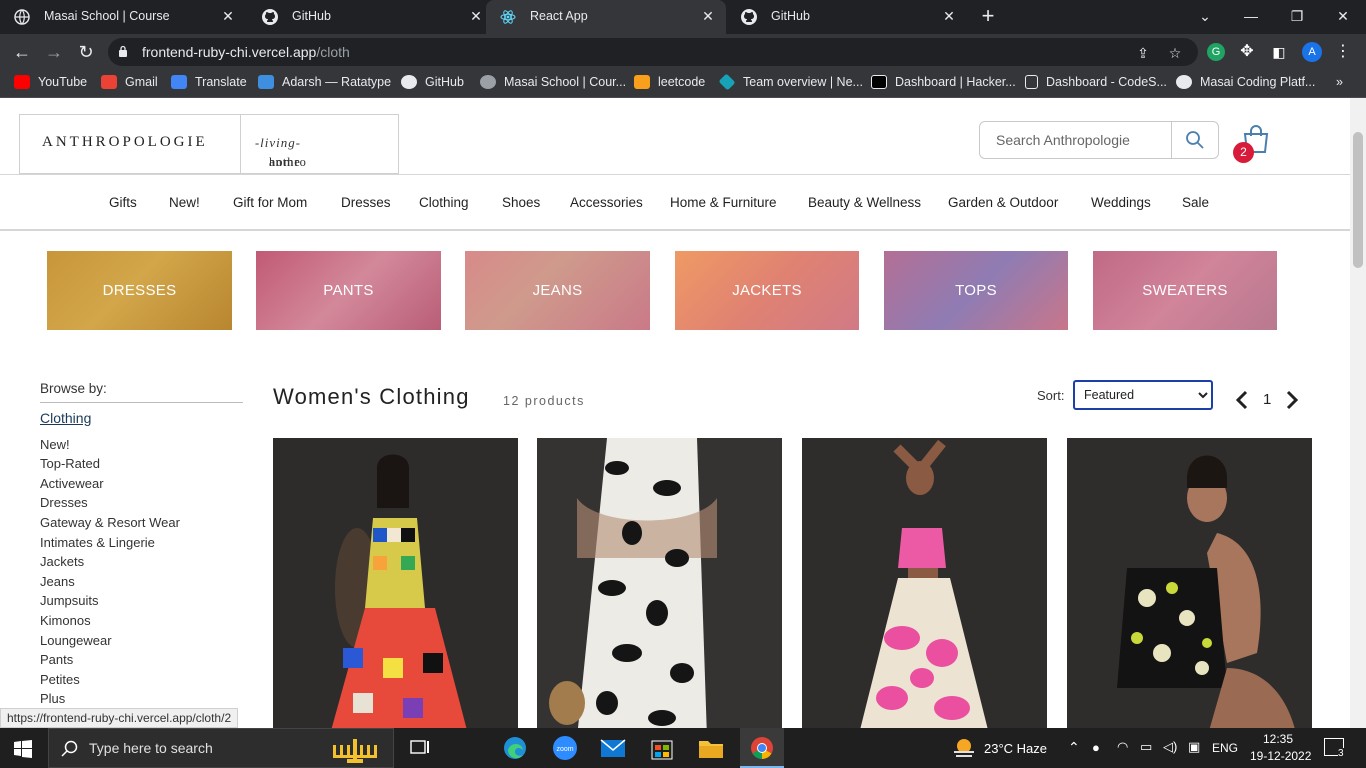  Describe the element at coordinates (50, 84) in the screenshot. I see `bookmark-youtube: YouTube` at that location.